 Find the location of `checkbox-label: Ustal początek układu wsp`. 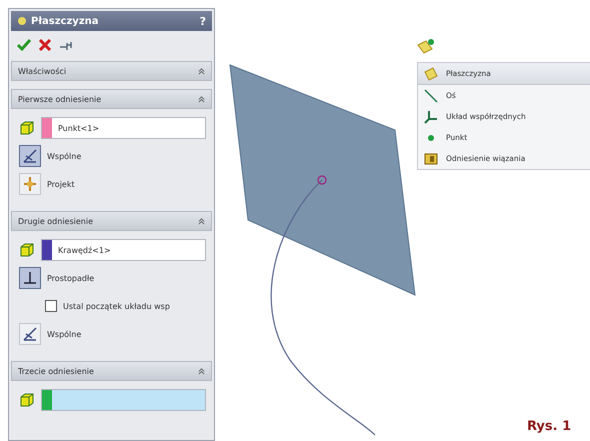

checkbox-label: Ustal początek układu wsp is located at coordinates (116, 306).